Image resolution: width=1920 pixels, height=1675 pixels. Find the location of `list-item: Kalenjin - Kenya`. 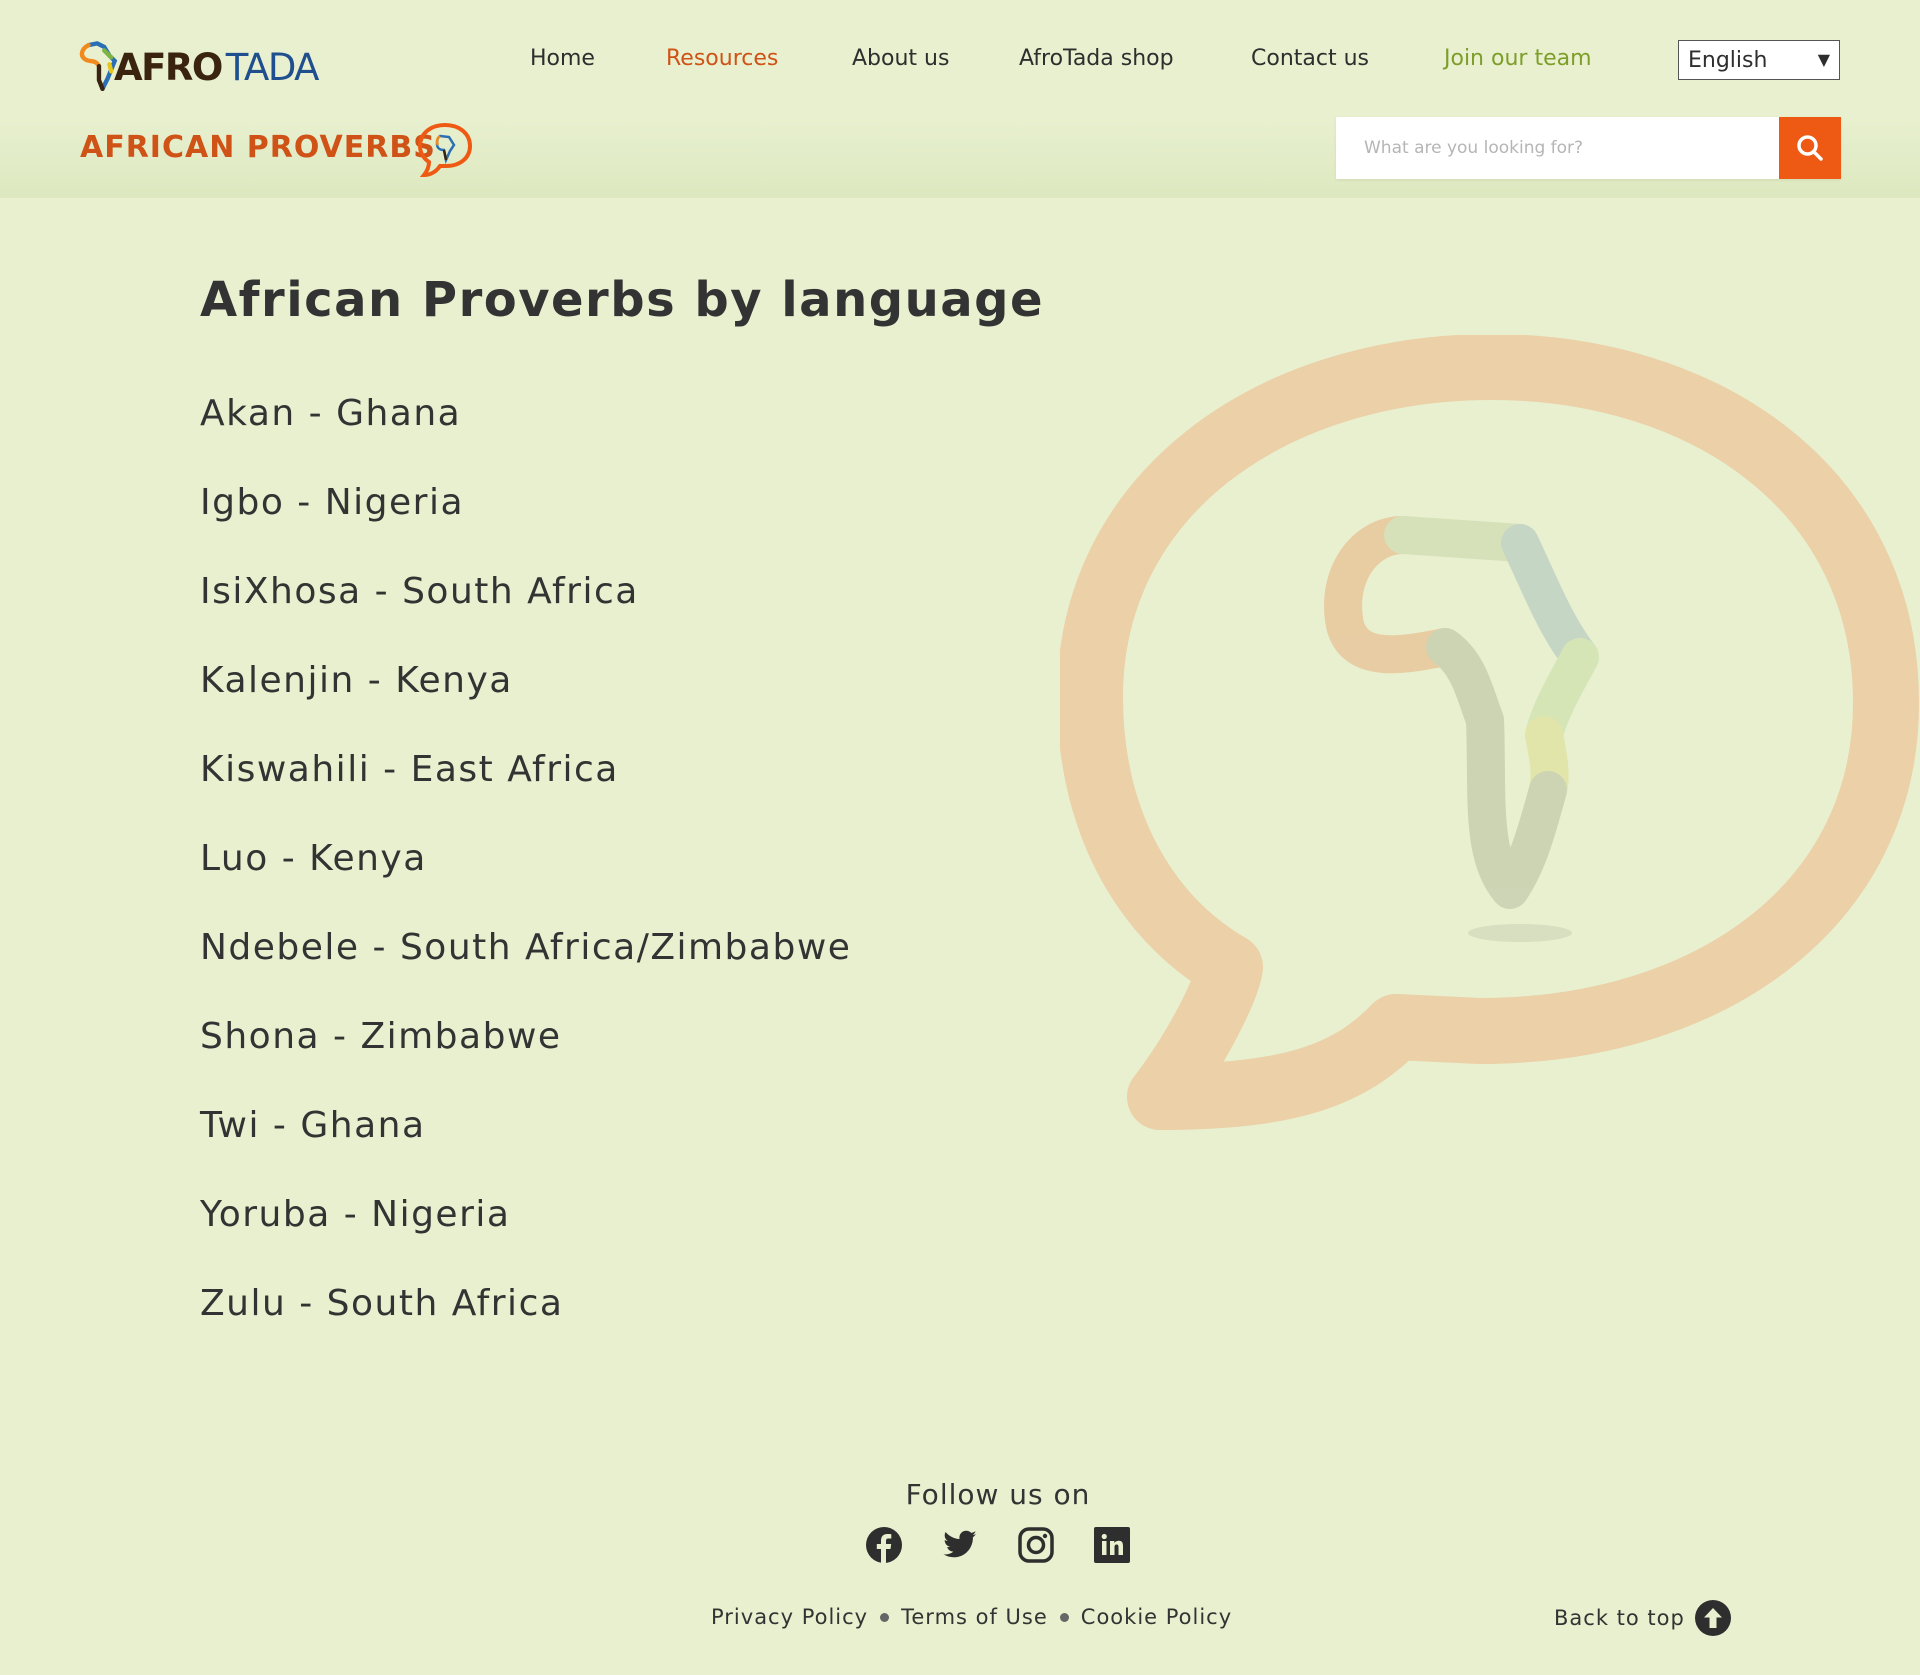

list-item: Kalenjin - Kenya is located at coordinates (525, 704).